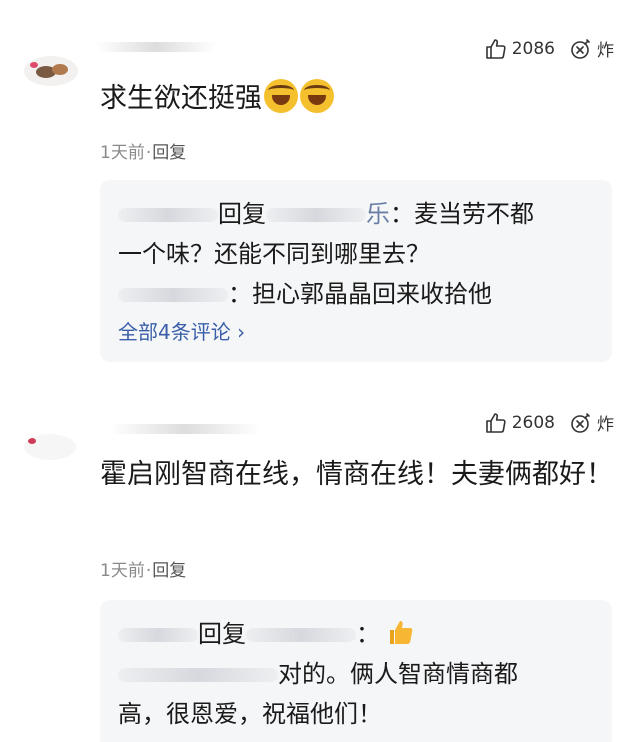 This screenshot has height=742, width=640. What do you see at coordinates (401, 632) in the screenshot?
I see `thumbs-up-emoji-icon` at bounding box center [401, 632].